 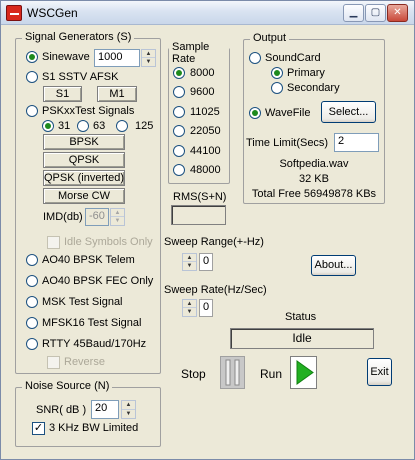 I want to click on secondary-label: Secondary, so click(x=313, y=88).